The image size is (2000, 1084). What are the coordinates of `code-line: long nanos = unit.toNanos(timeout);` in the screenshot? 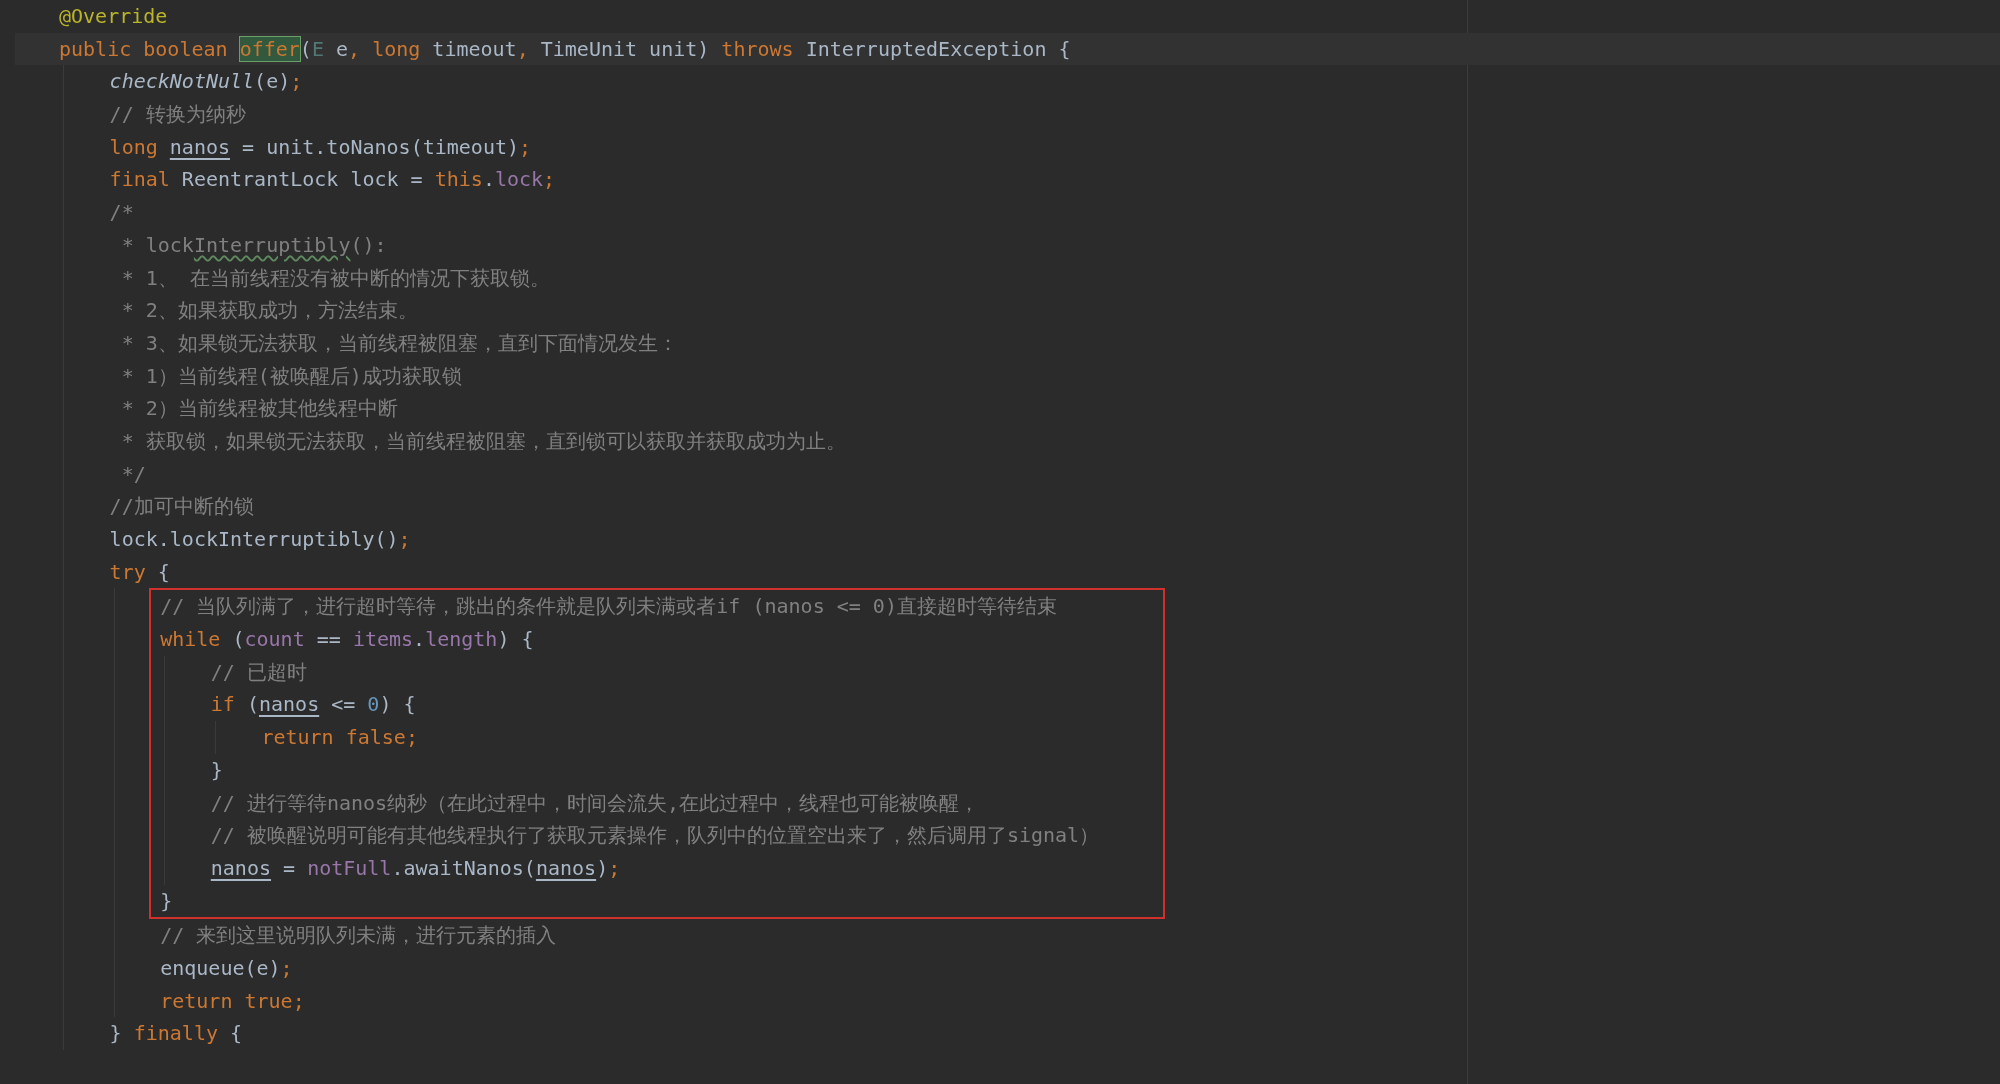 It's located at (321, 147).